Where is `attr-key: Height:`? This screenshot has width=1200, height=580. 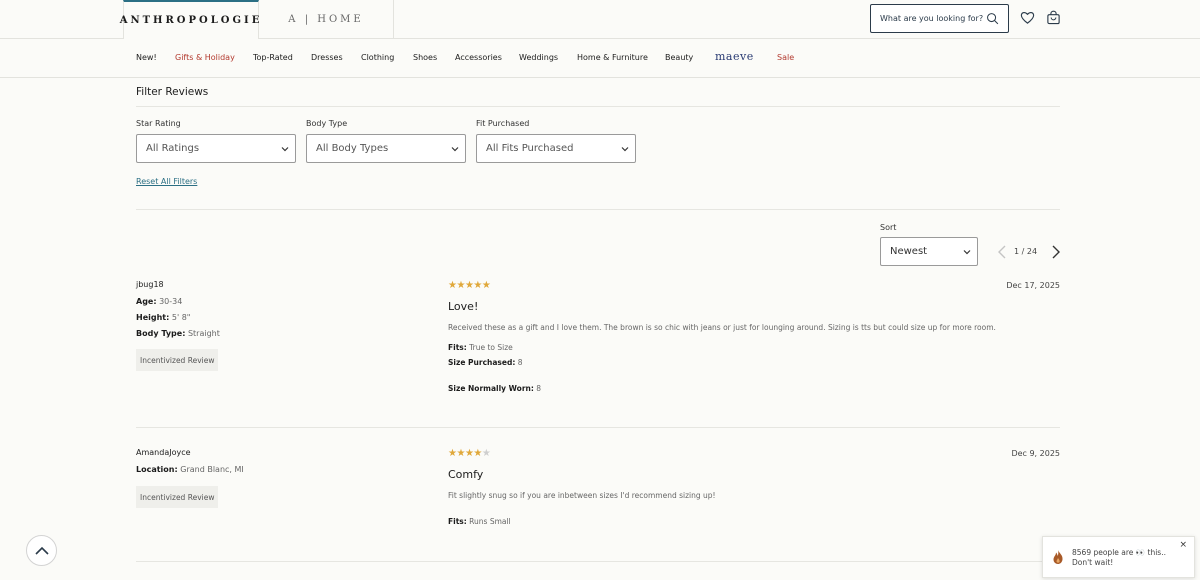 attr-key: Height: is located at coordinates (153, 317).